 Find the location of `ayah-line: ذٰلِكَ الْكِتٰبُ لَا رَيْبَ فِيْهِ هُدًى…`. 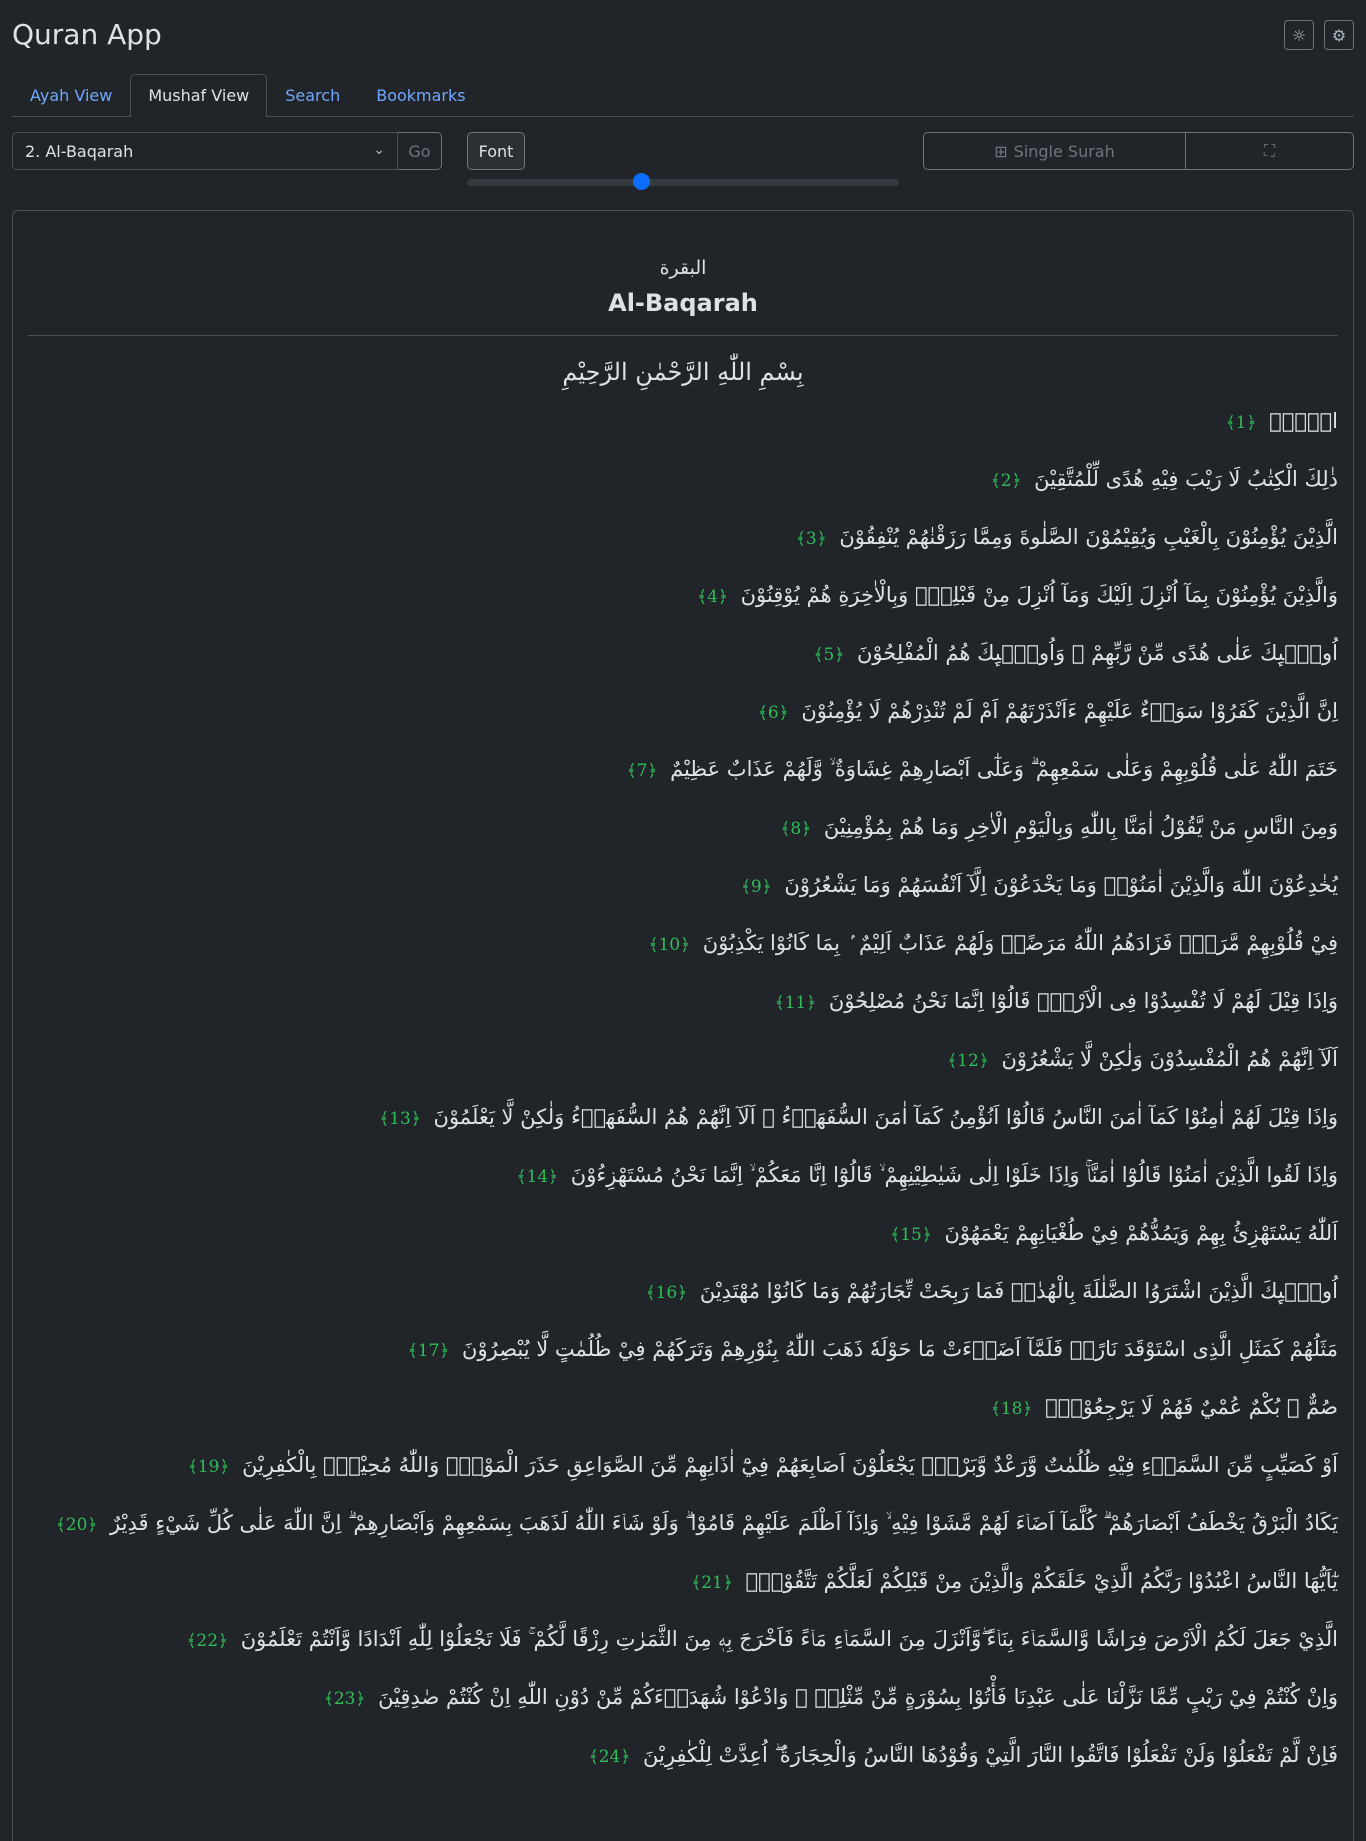

ayah-line: ذٰلِكَ الْكِتٰبُ لَا رَيْبَ فِيْهِ هُدًى… is located at coordinates (683, 479).